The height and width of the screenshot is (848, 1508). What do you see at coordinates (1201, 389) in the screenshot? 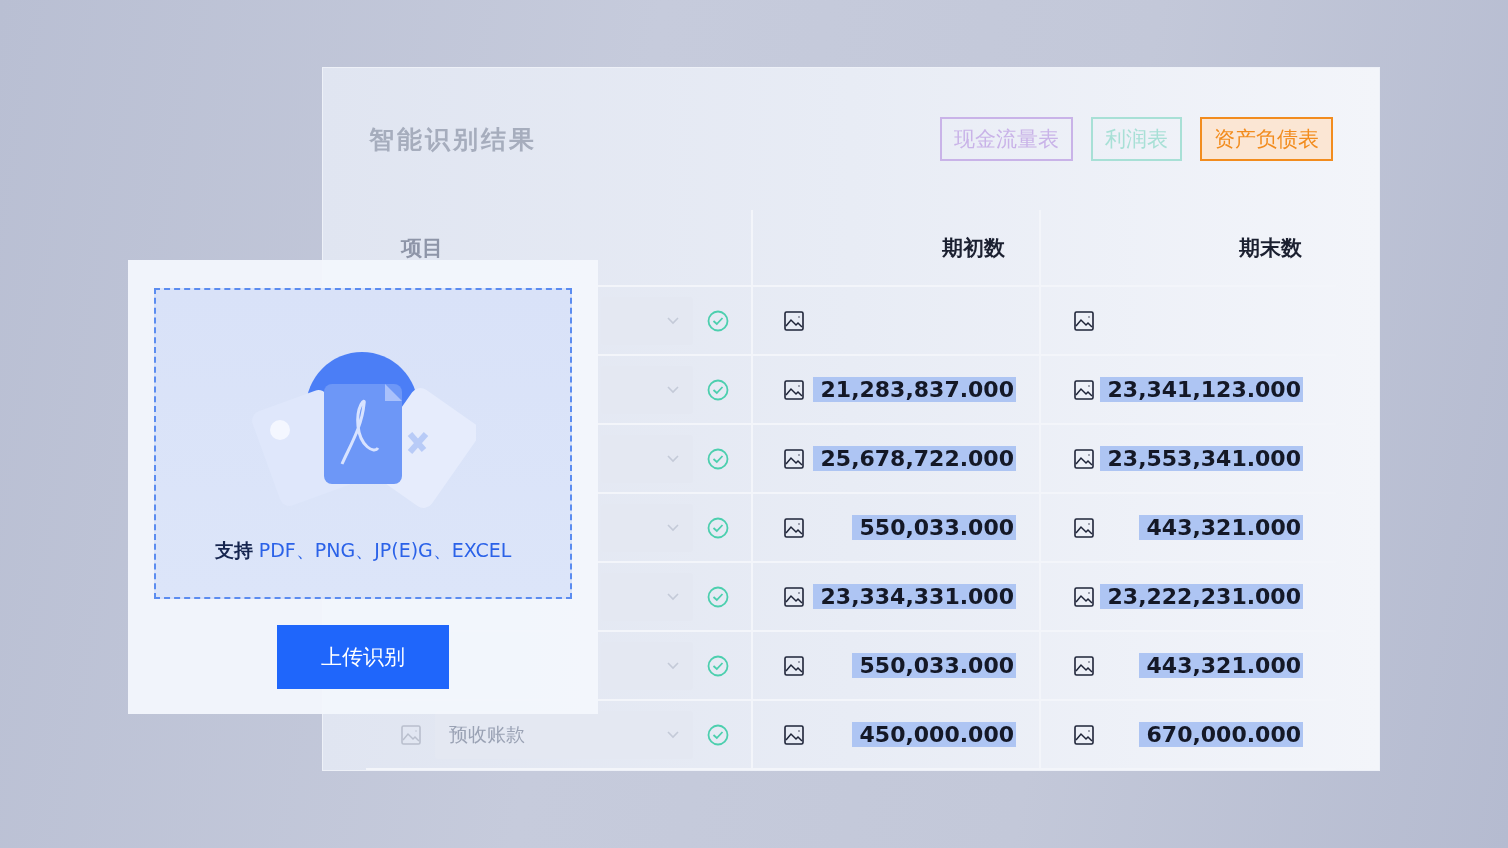
I see `amount-value: 23,341,123.000` at bounding box center [1201, 389].